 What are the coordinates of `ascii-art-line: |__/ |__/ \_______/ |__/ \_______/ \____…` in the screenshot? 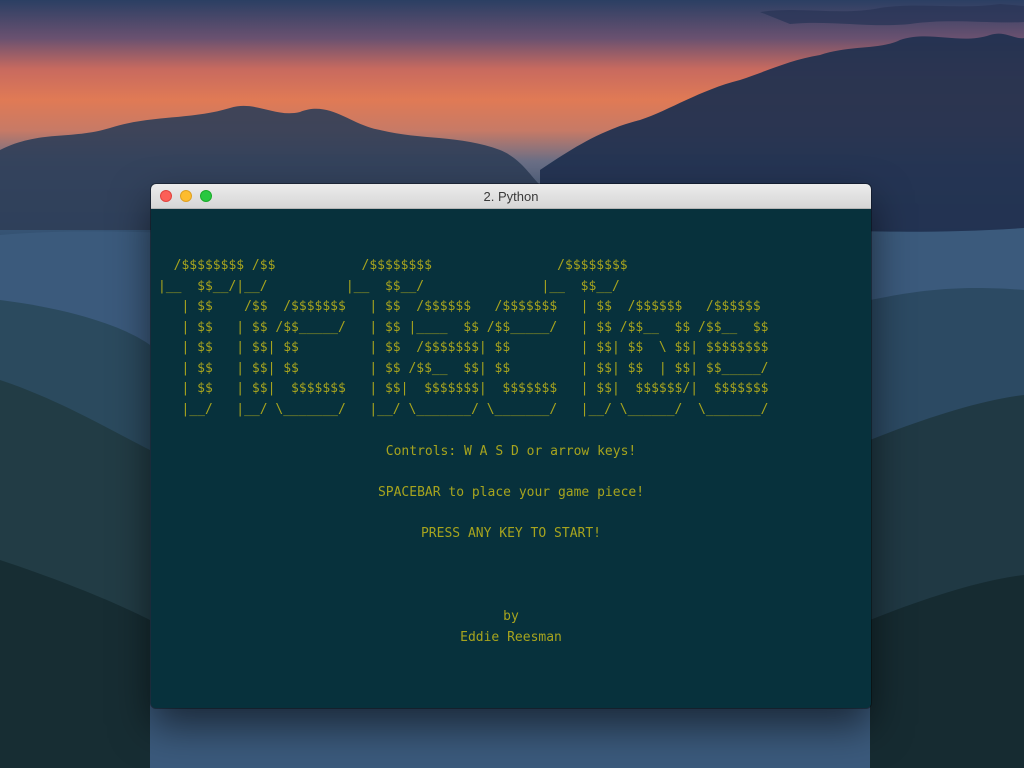 It's located at (463, 409).